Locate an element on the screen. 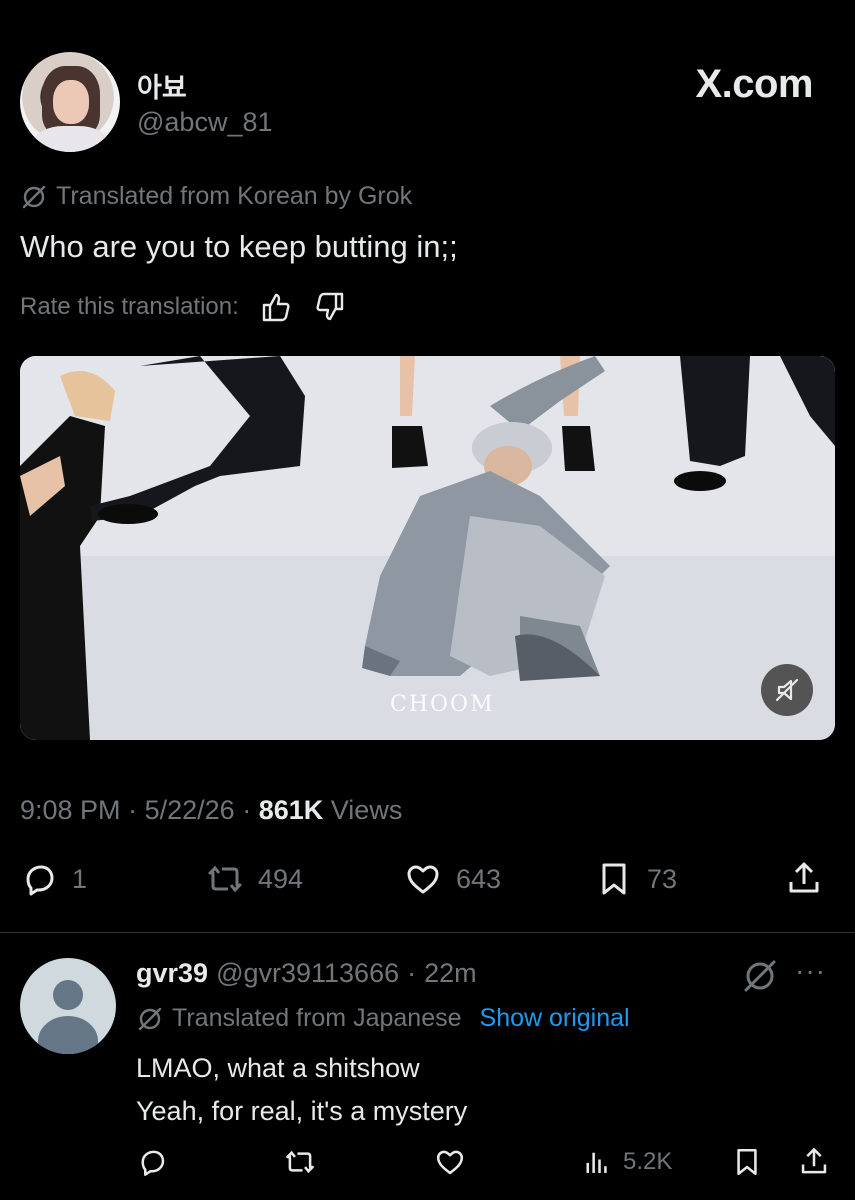  author-display-name: 아뵤 is located at coordinates (162, 85).